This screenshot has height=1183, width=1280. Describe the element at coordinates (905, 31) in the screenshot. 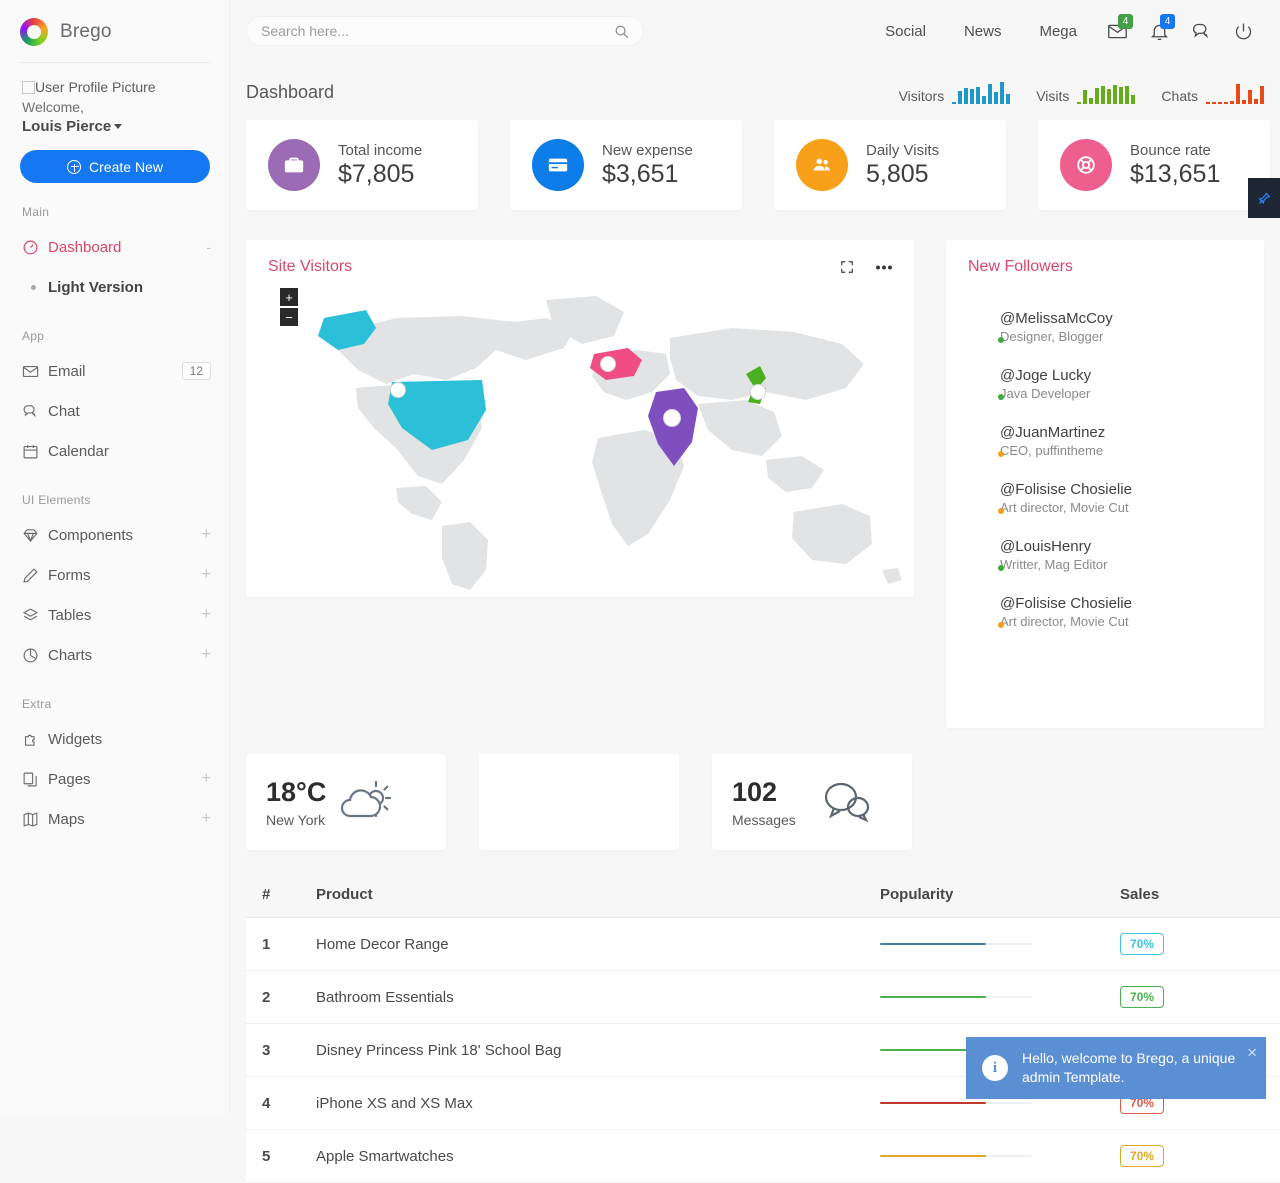

I see `nav-link-social: Social` at that location.